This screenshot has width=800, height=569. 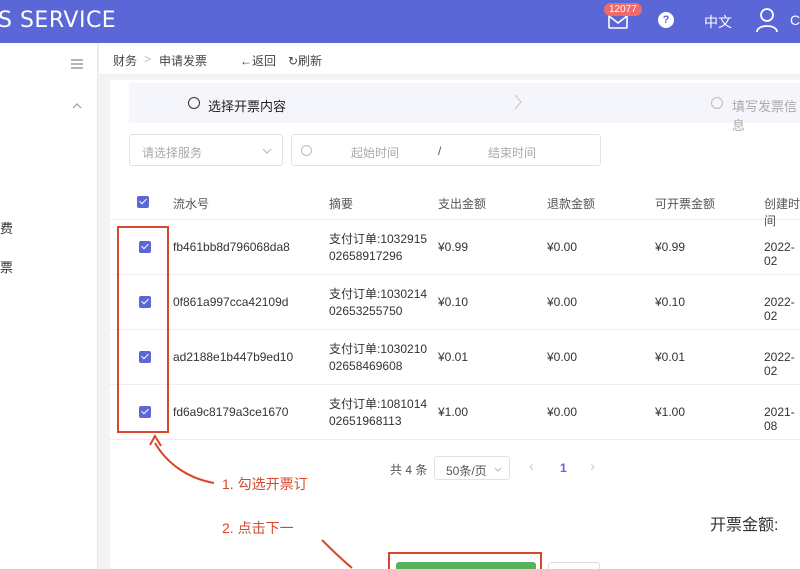 What do you see at coordinates (306, 150) in the screenshot?
I see `clock-icon` at bounding box center [306, 150].